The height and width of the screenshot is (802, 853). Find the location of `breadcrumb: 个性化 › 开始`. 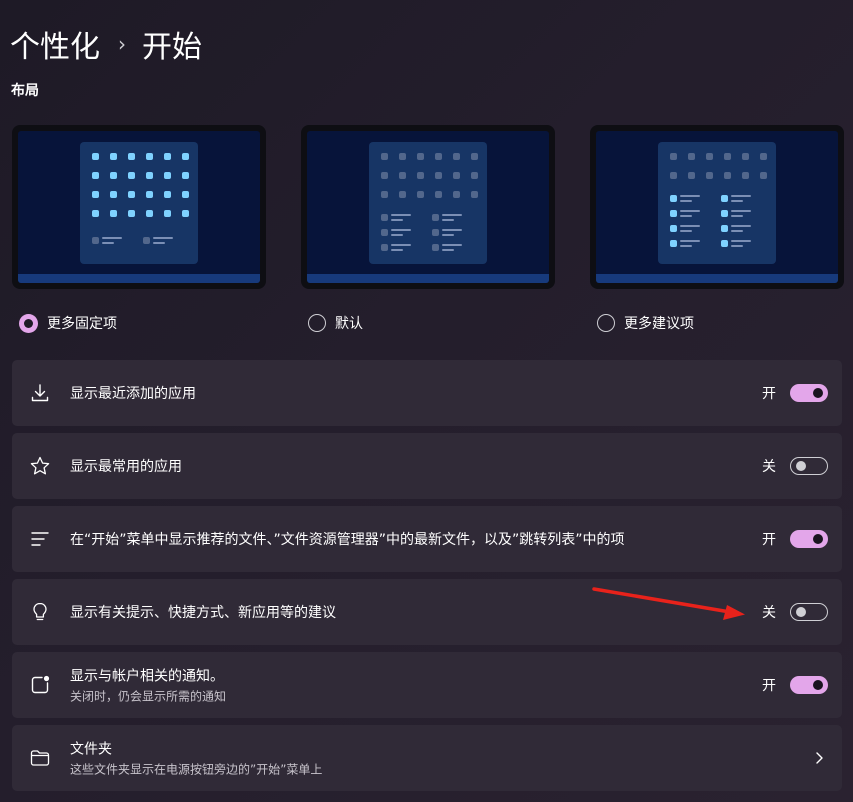

breadcrumb: 个性化 › 开始 is located at coordinates (106, 44).